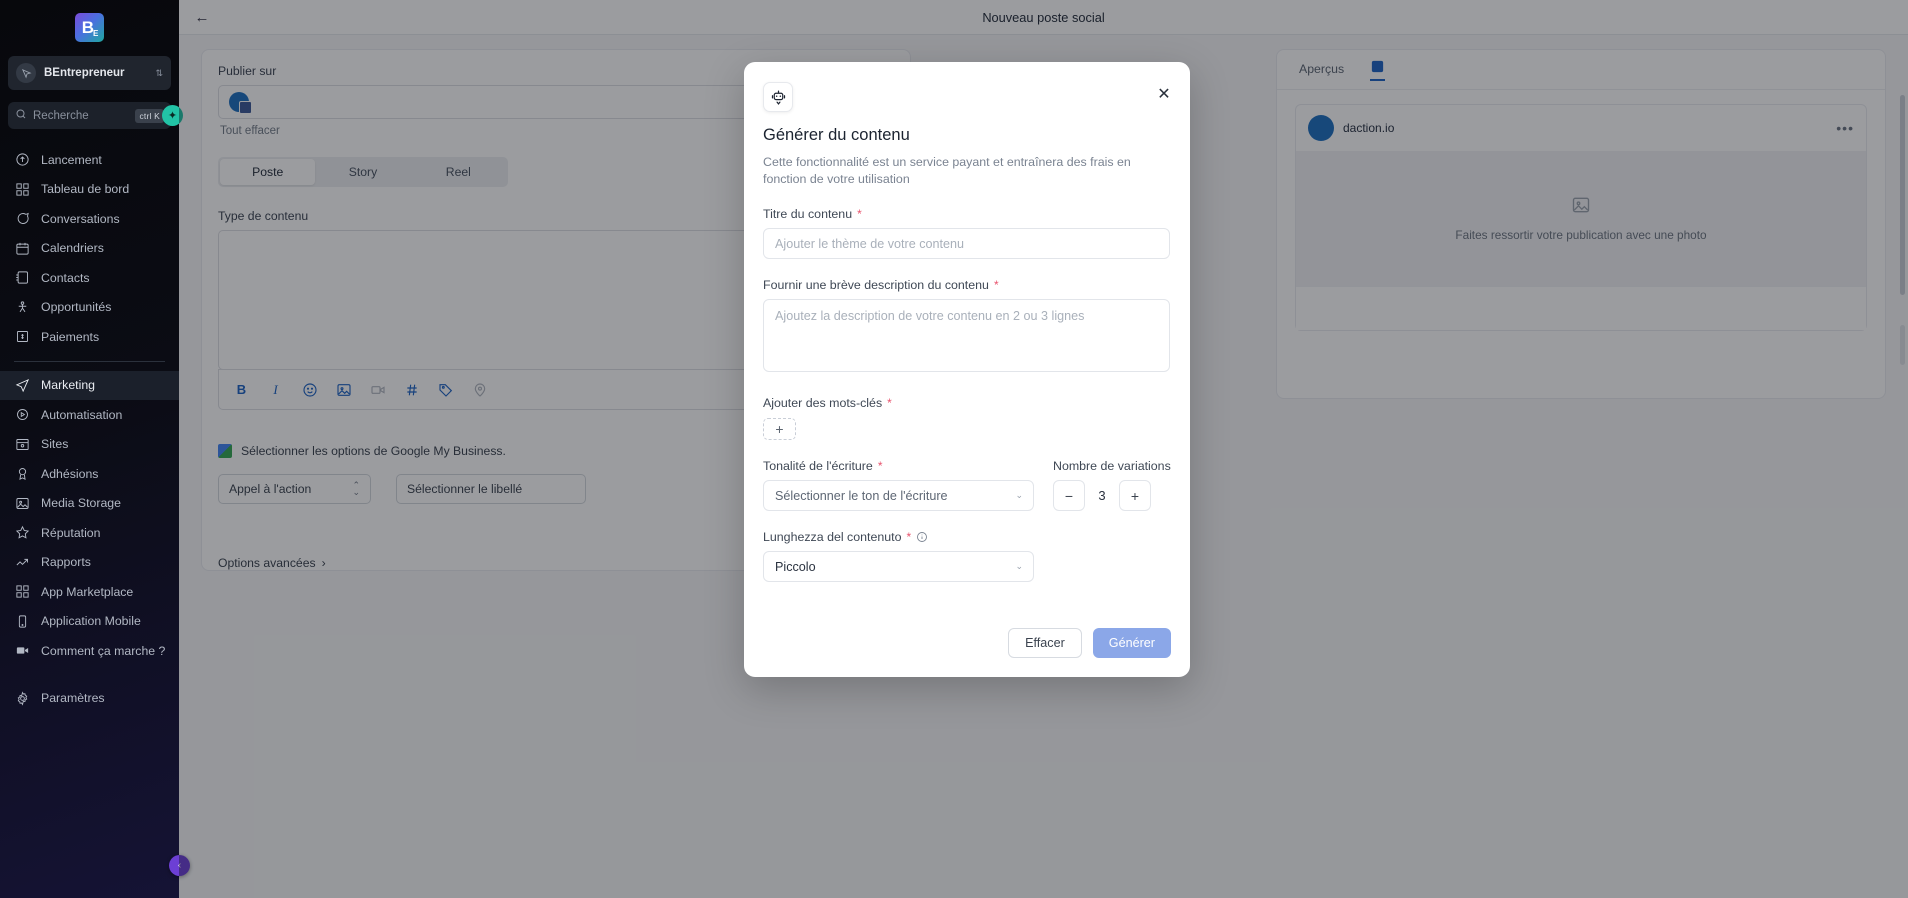 The height and width of the screenshot is (898, 1908). I want to click on sidebar-item-label: Lancement, so click(71, 159).